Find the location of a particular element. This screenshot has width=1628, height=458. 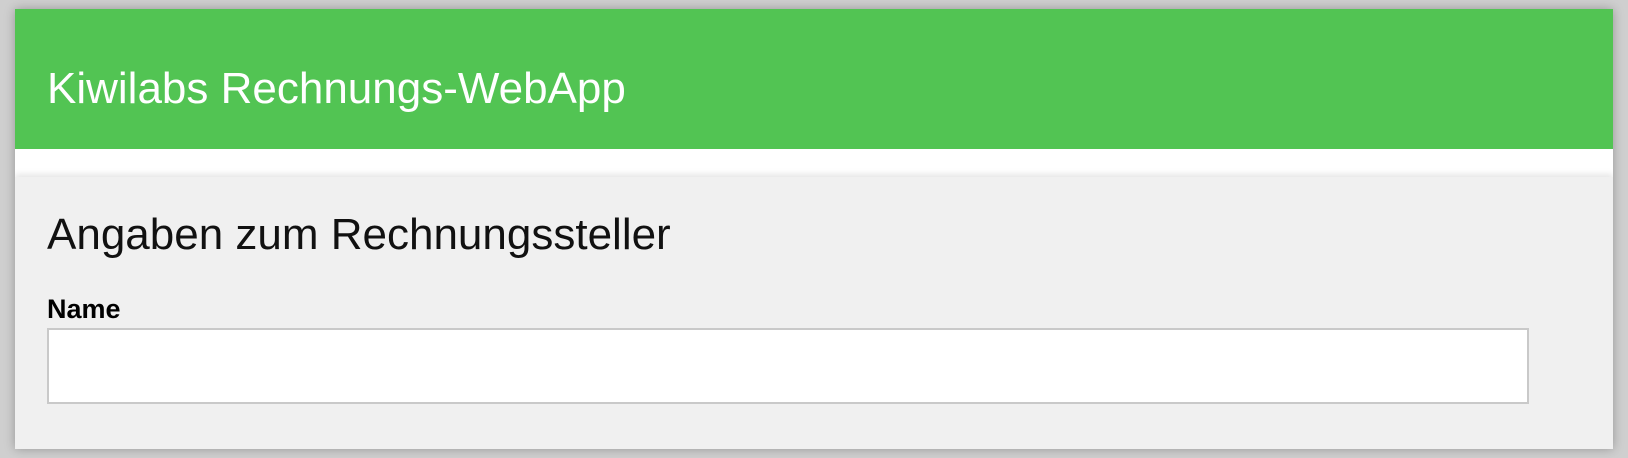

section-title: Angaben zum Rechnungssteller is located at coordinates (359, 234).